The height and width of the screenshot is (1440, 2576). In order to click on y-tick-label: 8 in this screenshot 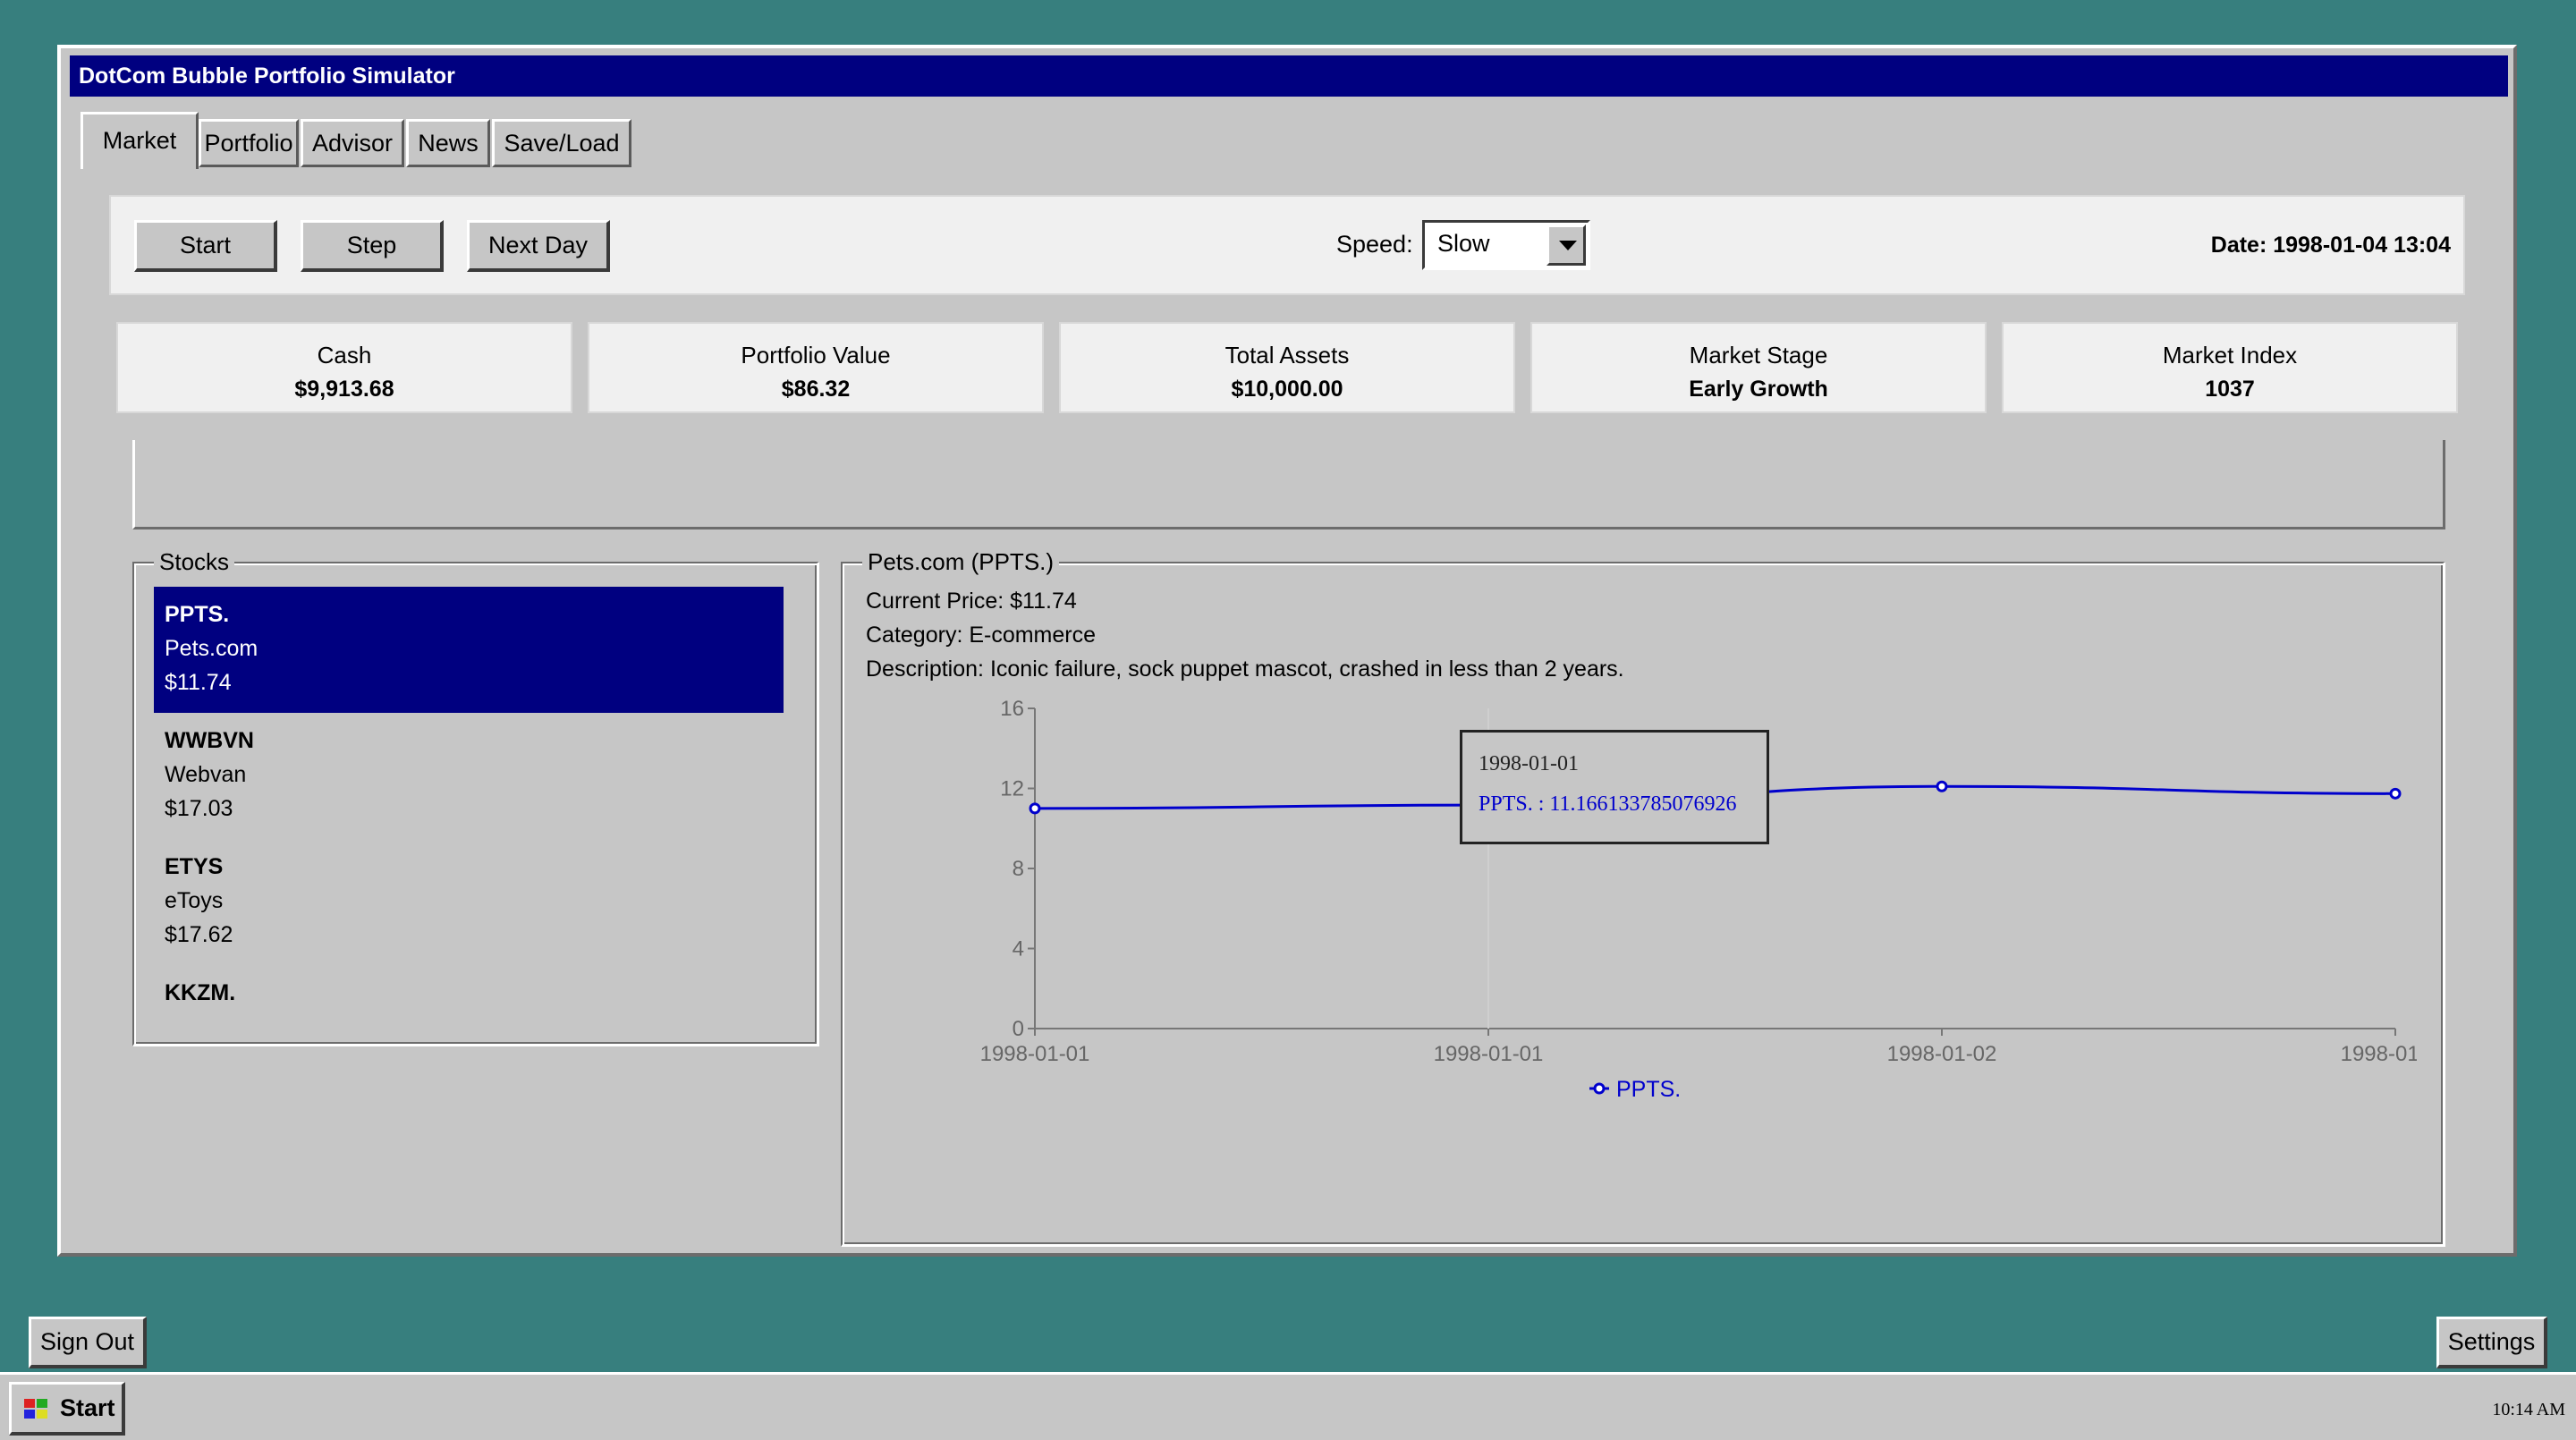, I will do `click(1018, 869)`.